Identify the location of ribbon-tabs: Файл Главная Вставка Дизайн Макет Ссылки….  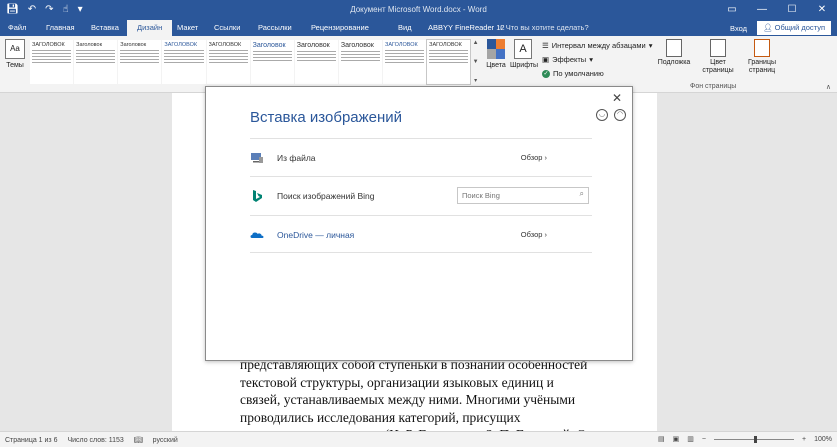
(418, 28).